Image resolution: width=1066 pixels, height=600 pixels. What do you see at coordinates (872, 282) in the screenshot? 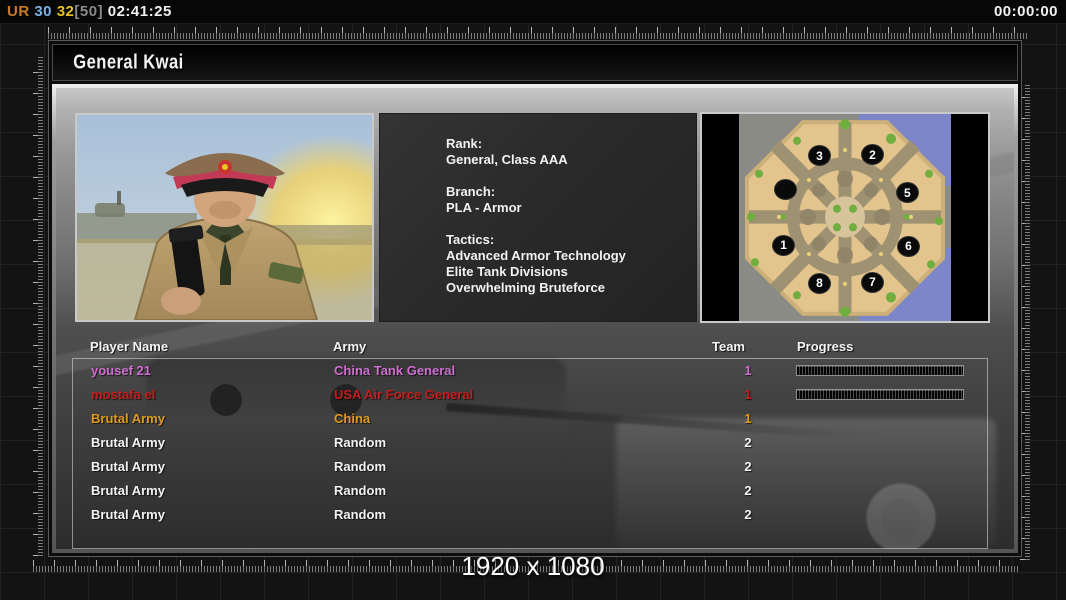
I see `map-start-position: 7` at bounding box center [872, 282].